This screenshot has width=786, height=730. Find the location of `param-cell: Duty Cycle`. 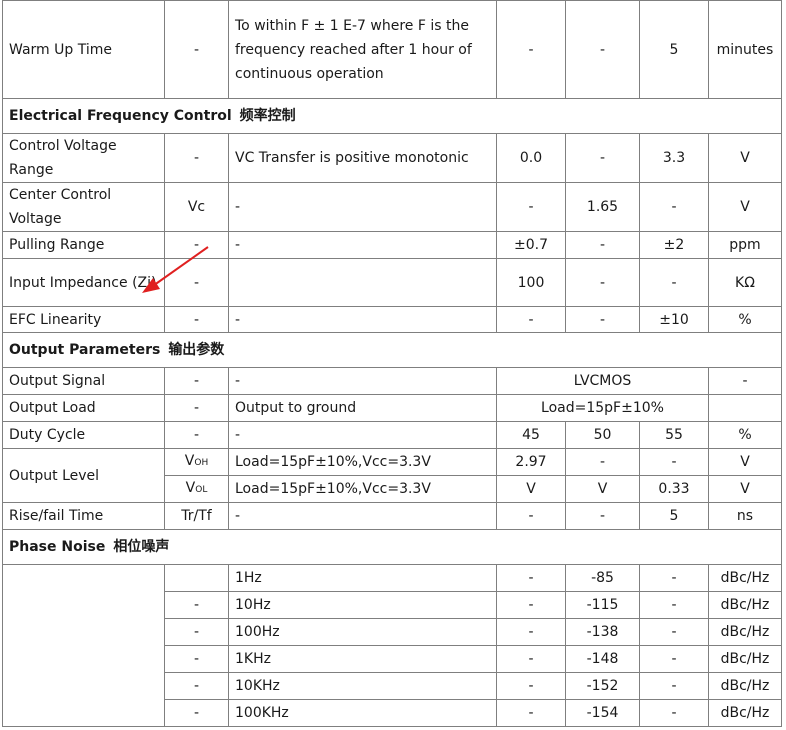

param-cell: Duty Cycle is located at coordinates (83, 435).